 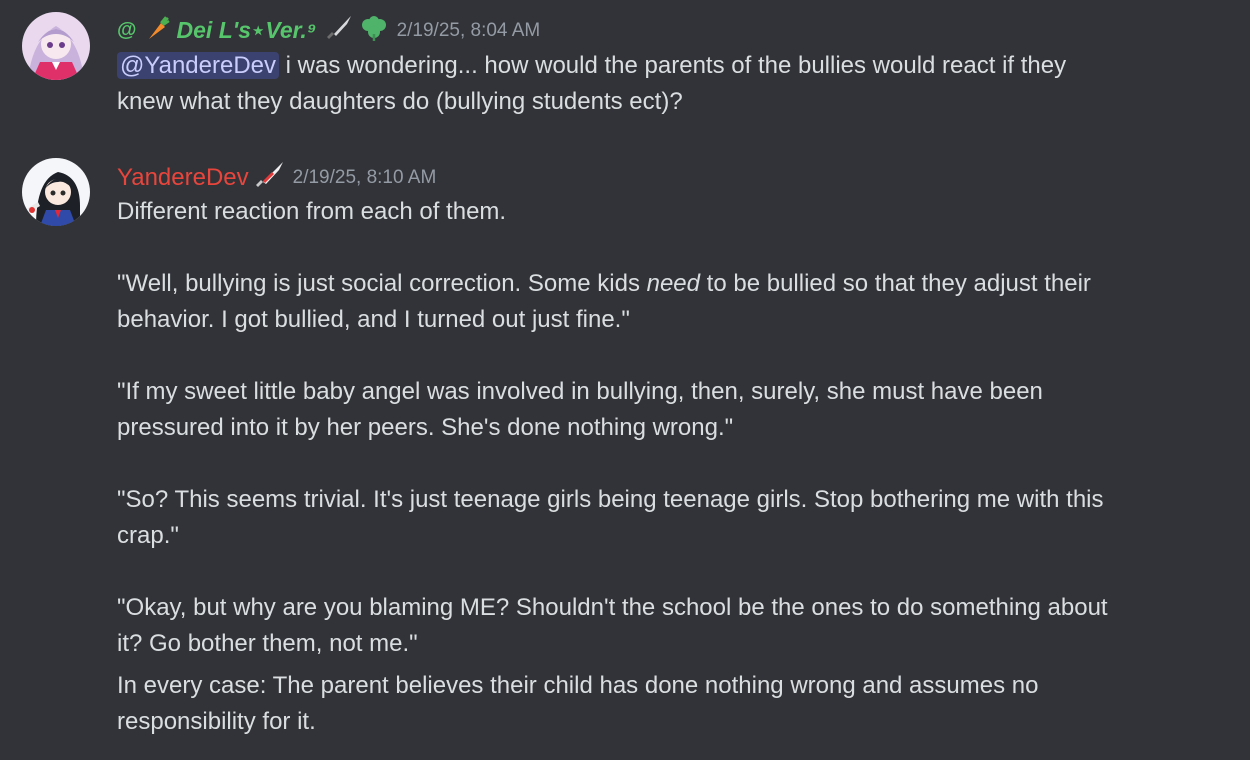 What do you see at coordinates (365, 178) in the screenshot?
I see `timestamp: 2/19/25, 8:10 AM` at bounding box center [365, 178].